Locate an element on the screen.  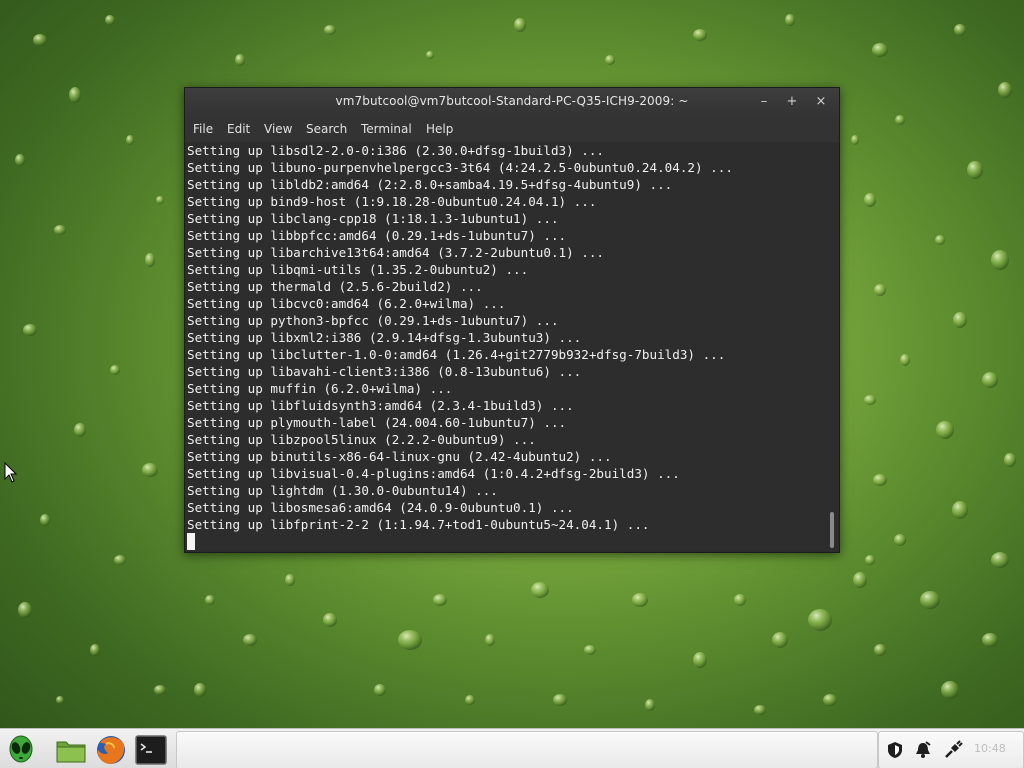
shield-icon is located at coordinates (895, 750).